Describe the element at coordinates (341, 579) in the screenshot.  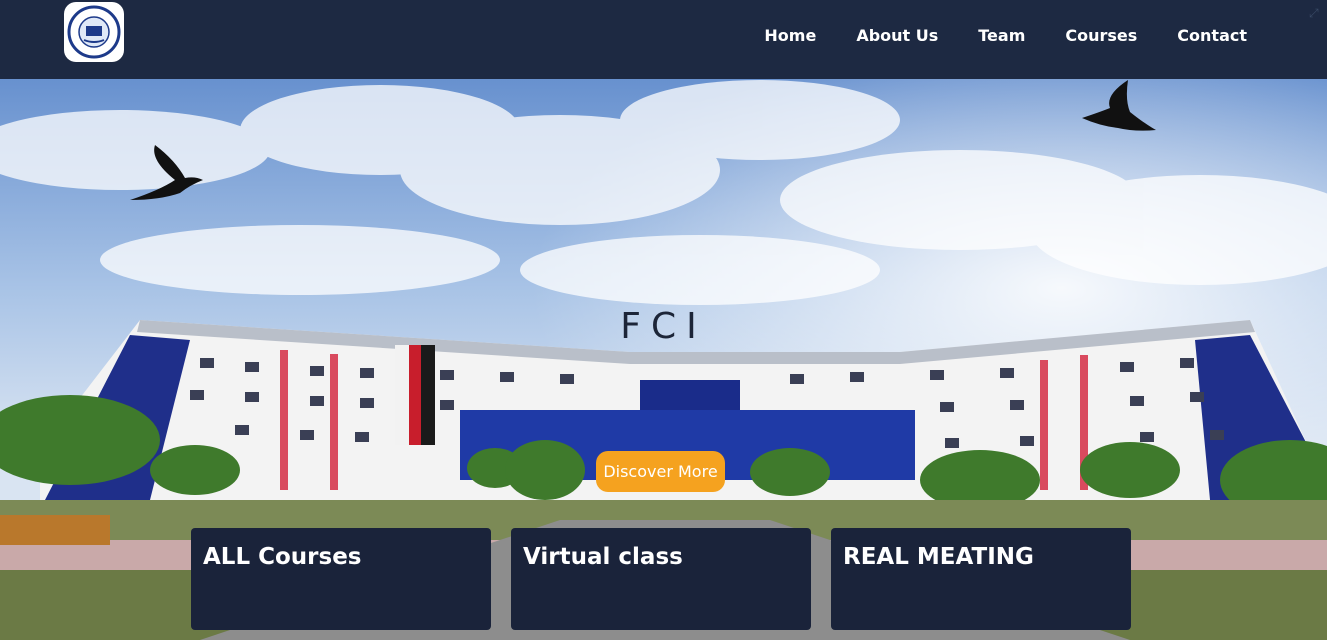
I see `card-all-courses: ALL Courses` at that location.